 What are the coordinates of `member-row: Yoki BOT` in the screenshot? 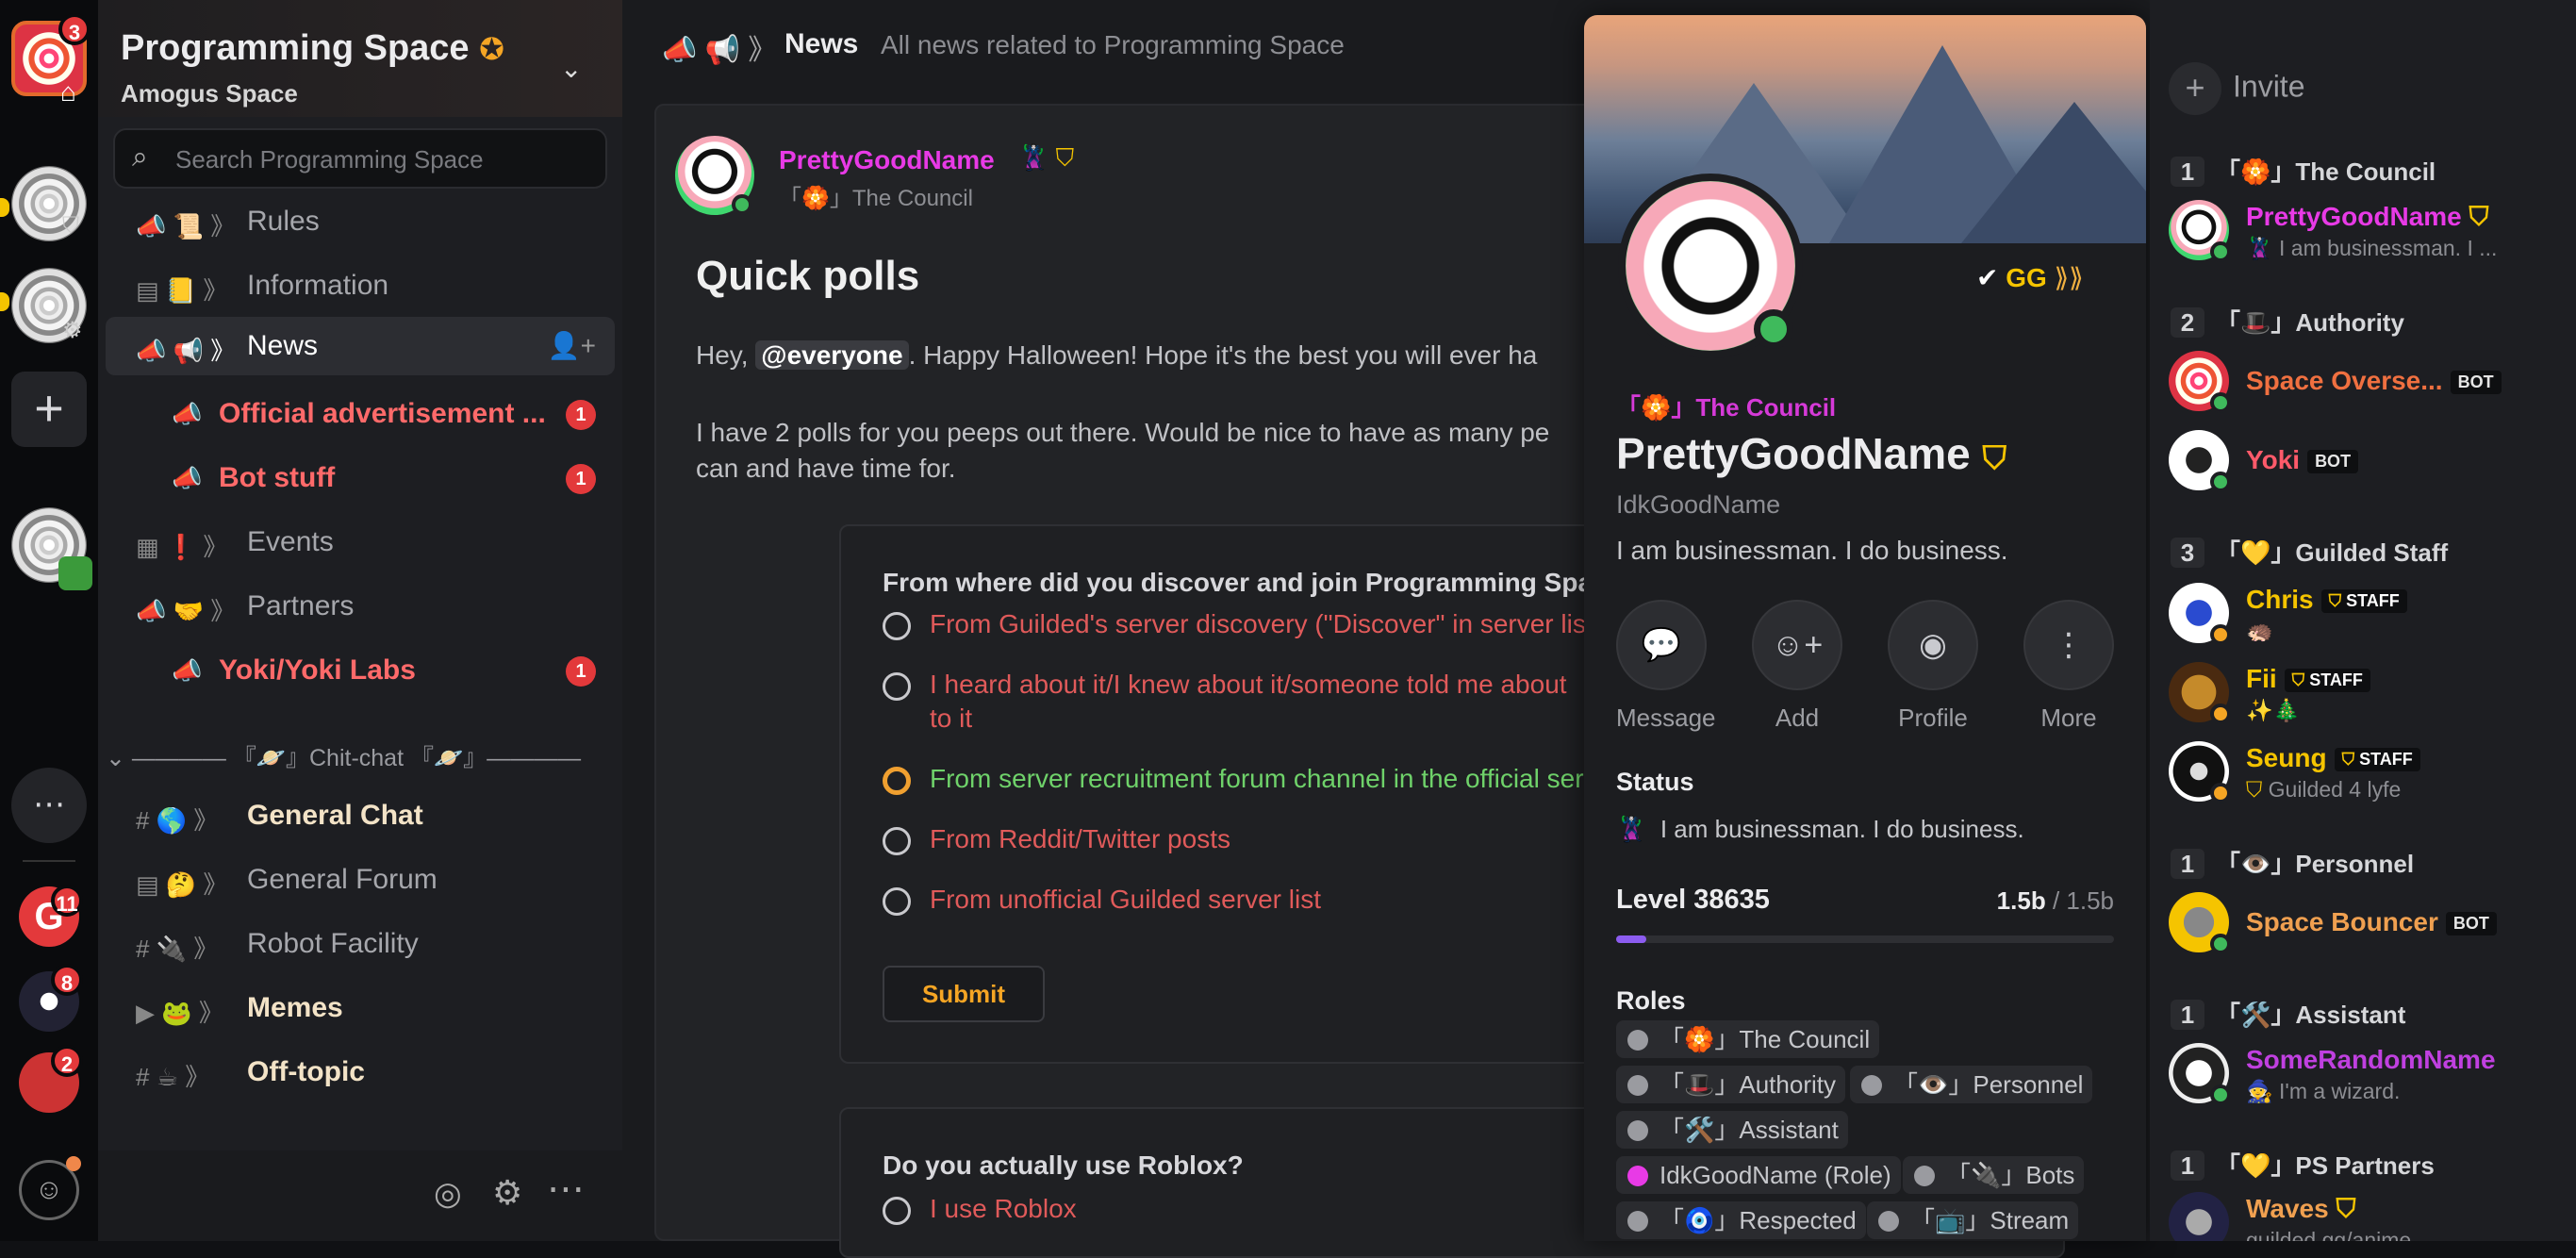 It's located at (2367, 464).